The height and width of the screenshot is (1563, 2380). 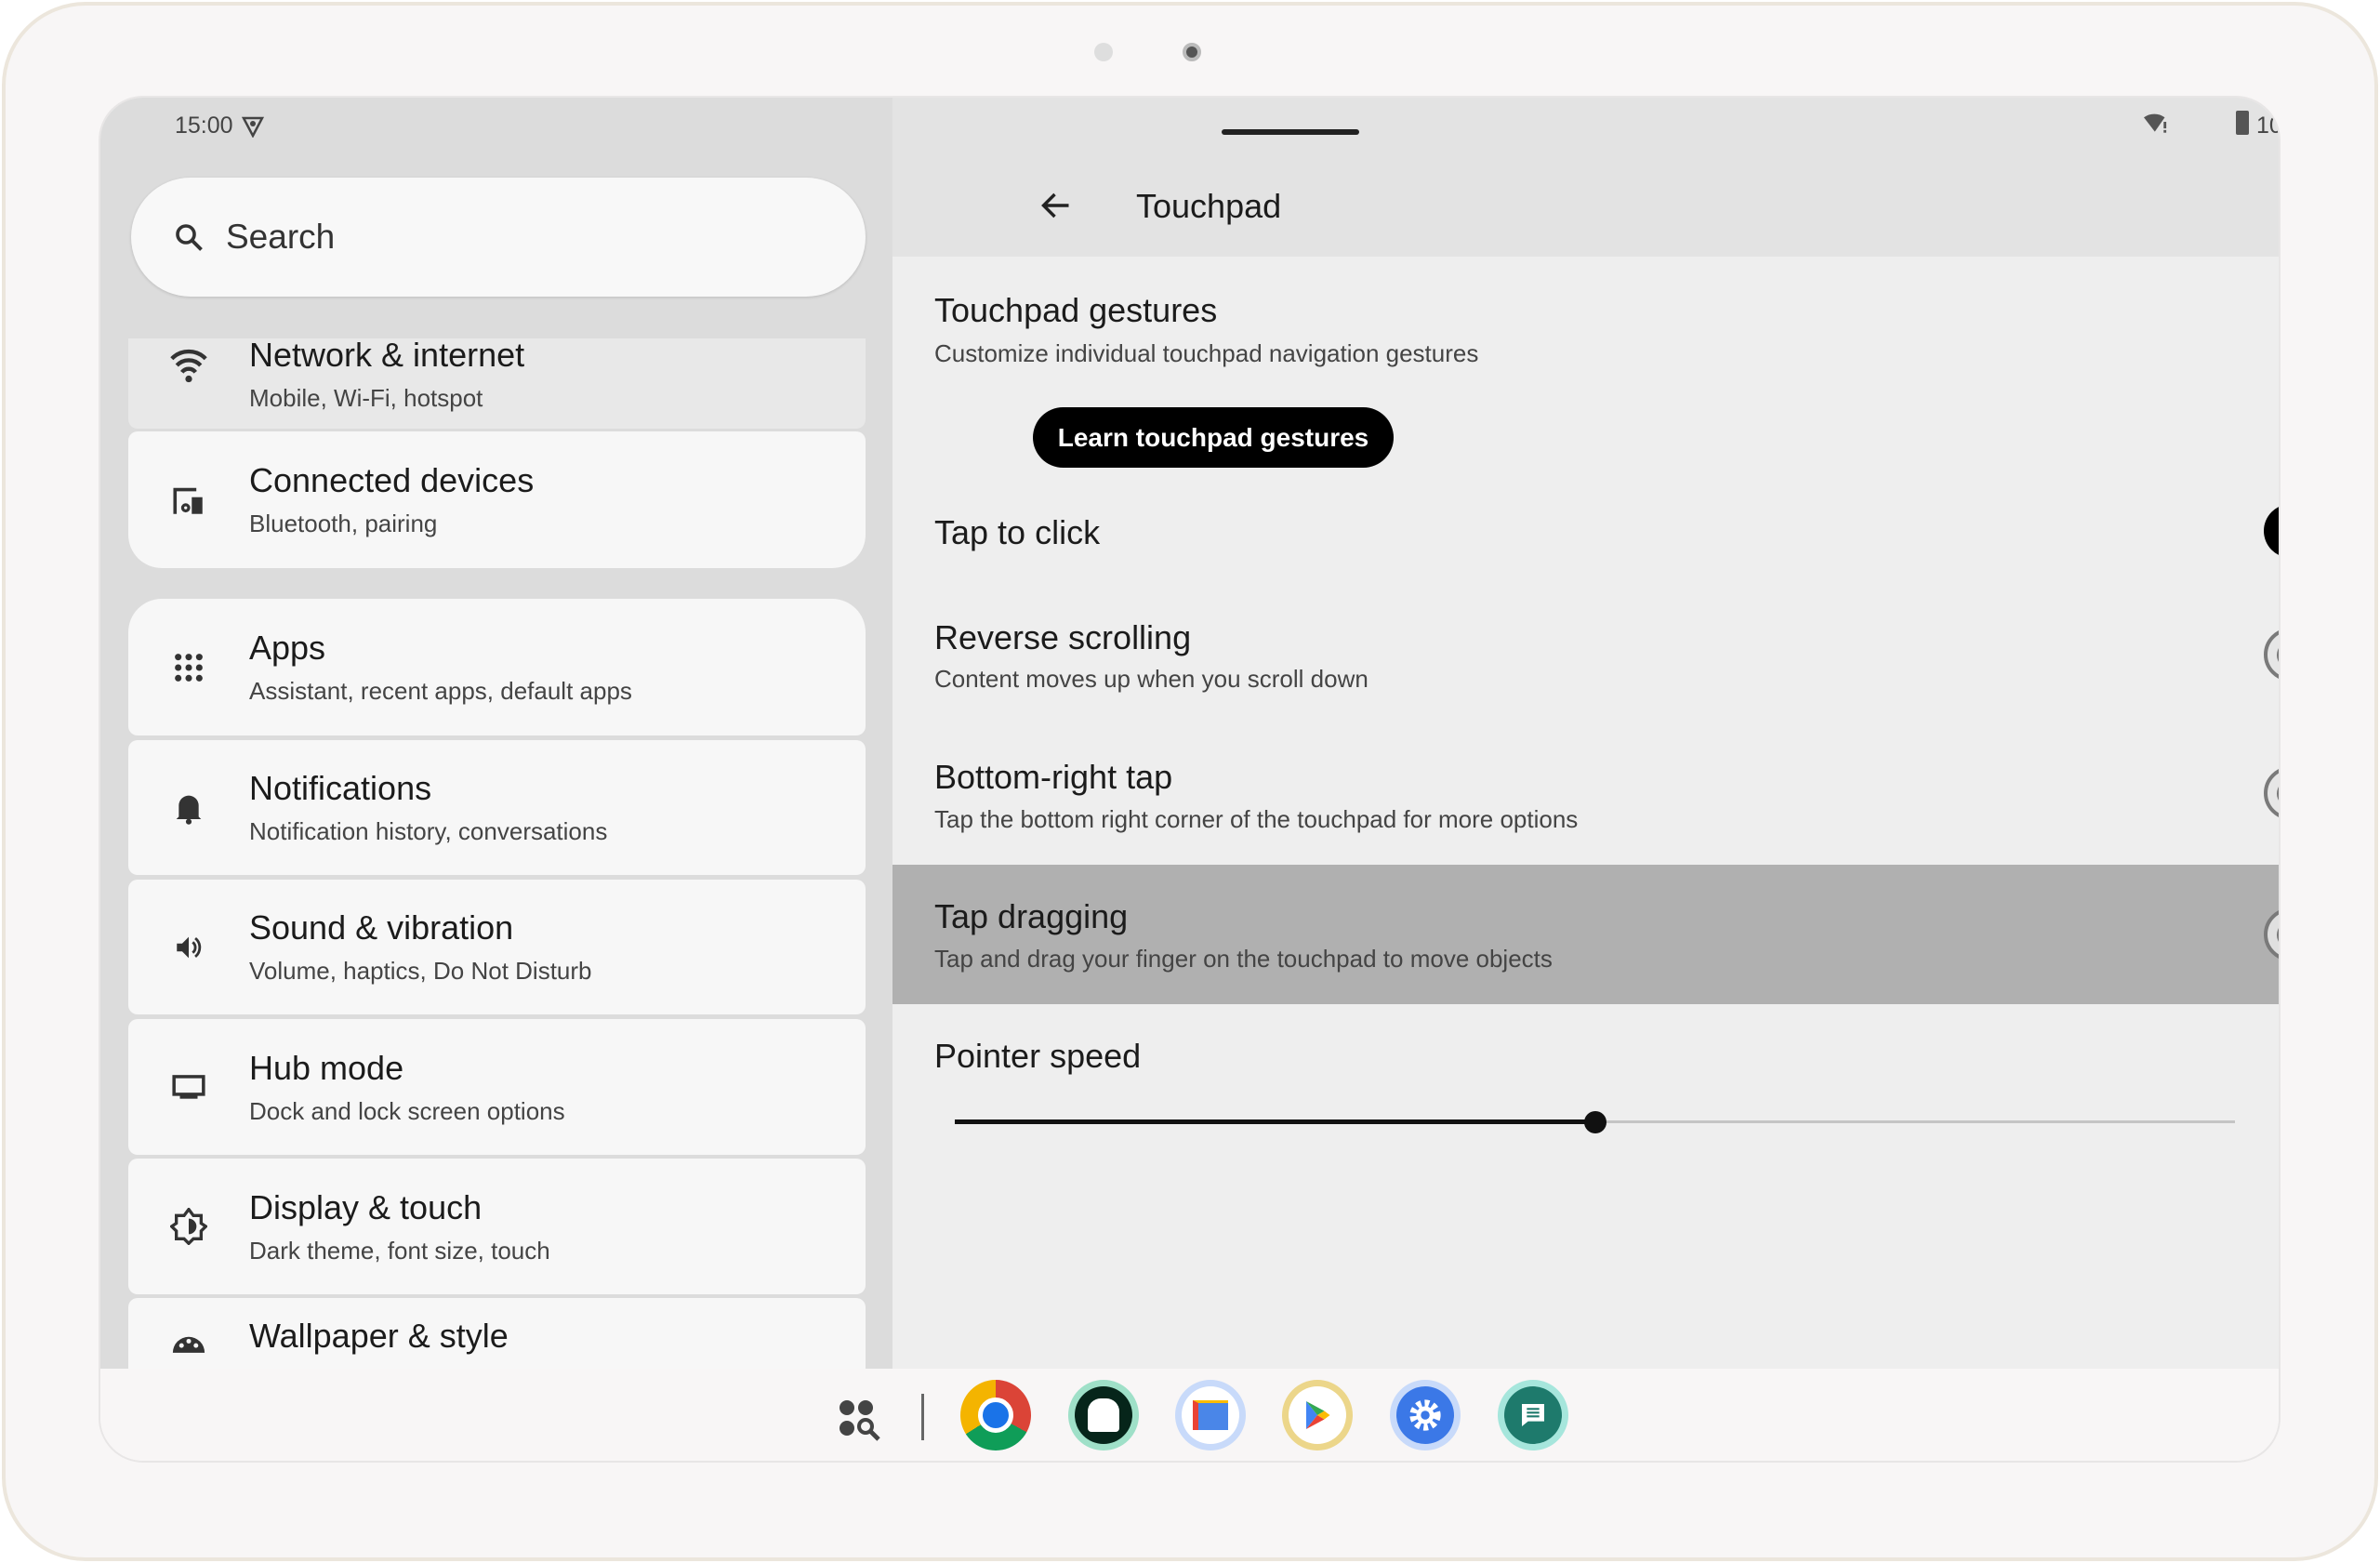 I want to click on search-placeholder: Search, so click(x=281, y=237).